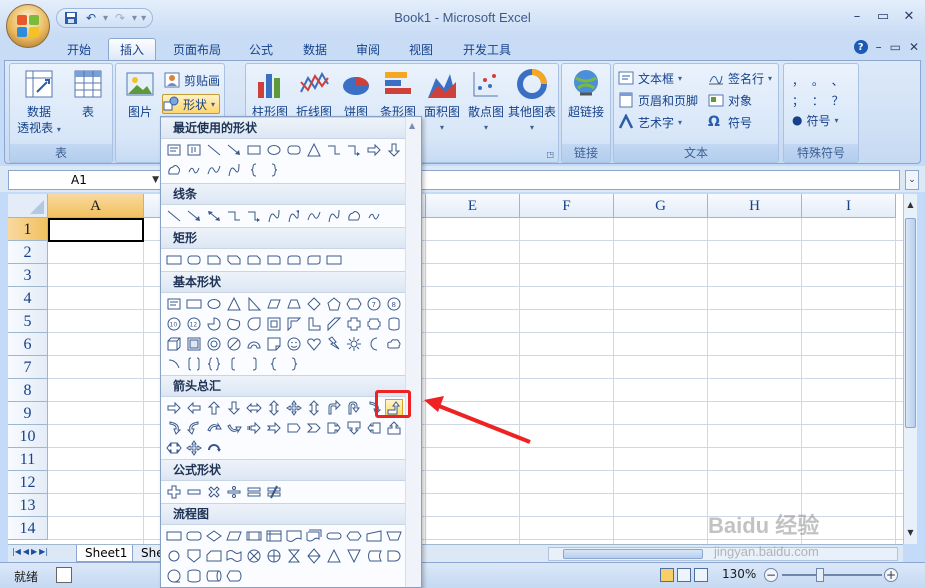 The height and width of the screenshot is (588, 925). What do you see at coordinates (28, 206) in the screenshot?
I see `select-all-button` at bounding box center [28, 206].